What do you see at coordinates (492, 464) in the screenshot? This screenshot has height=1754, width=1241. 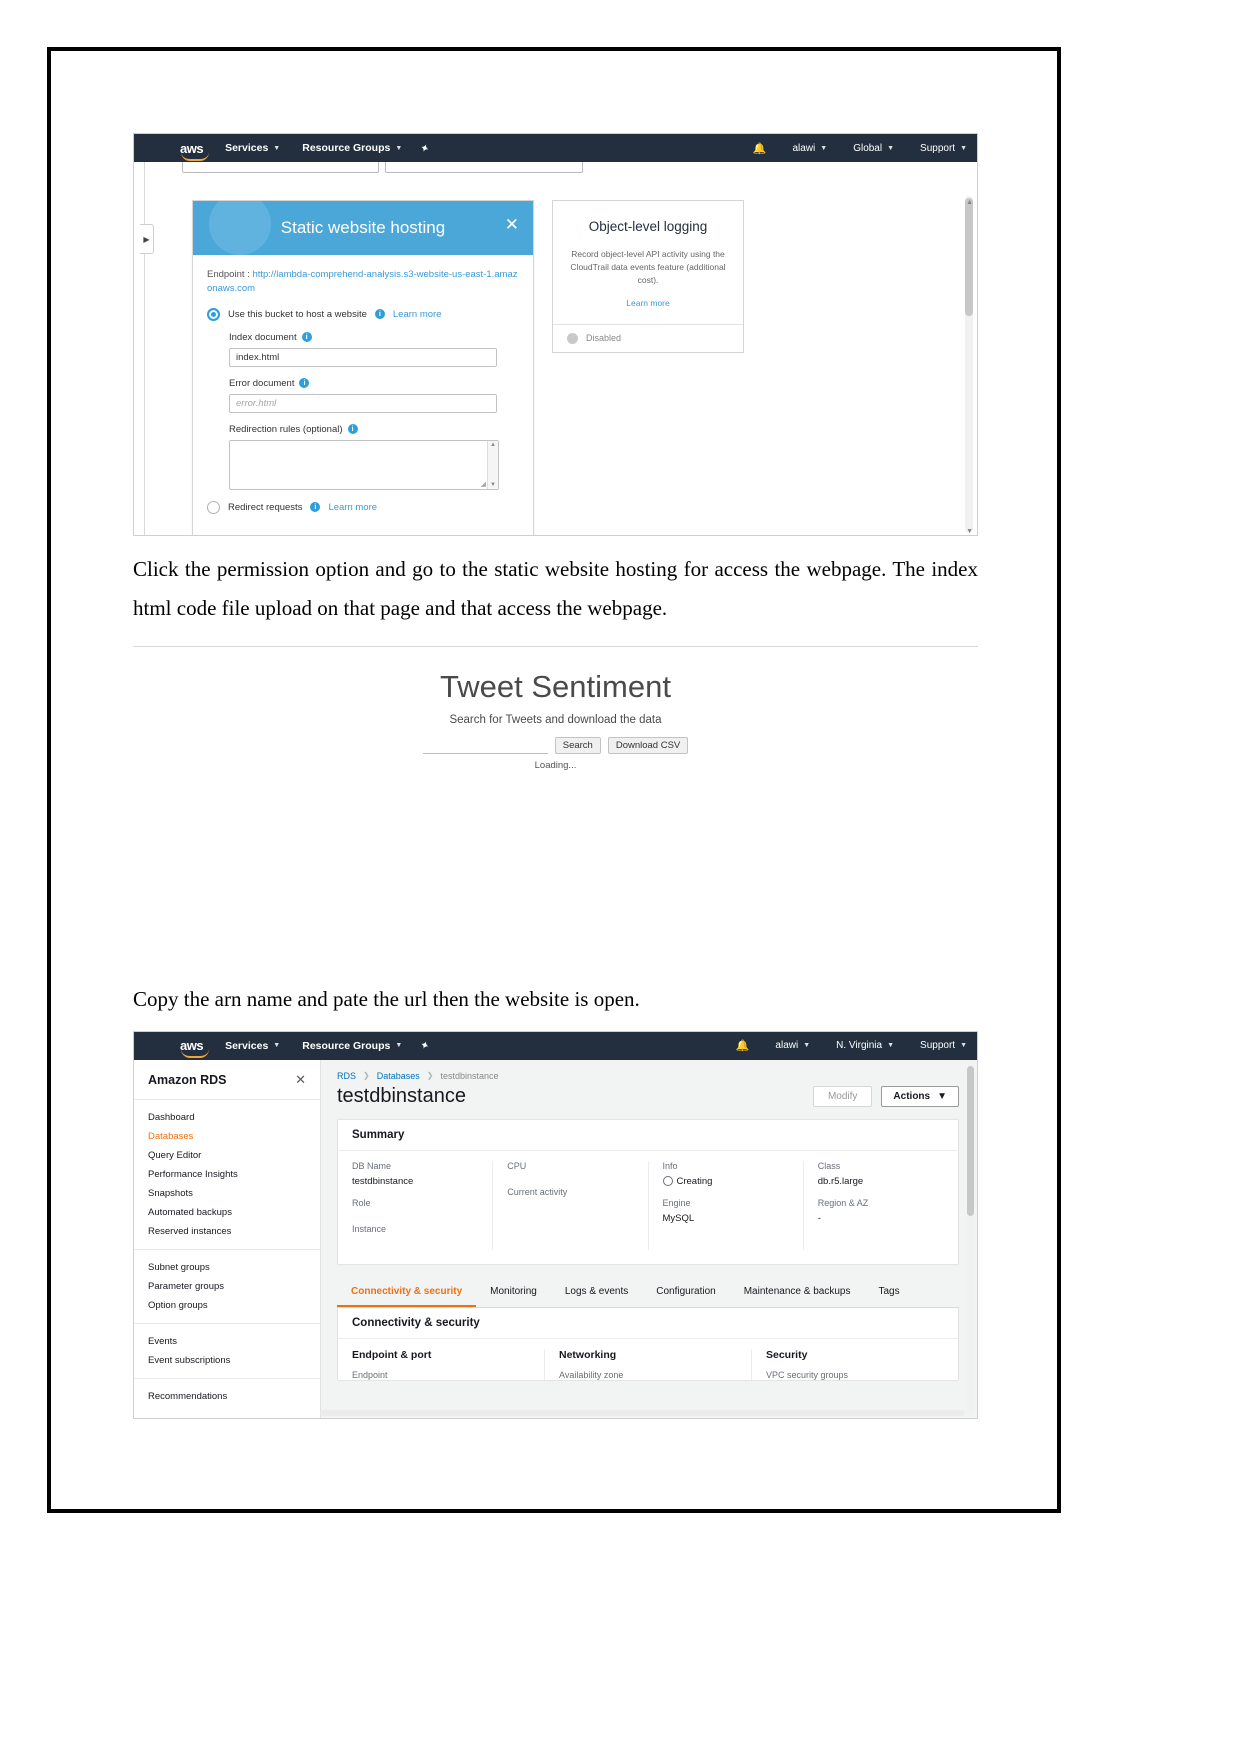 I see `textarea-scrollbar: ▲ ▼` at bounding box center [492, 464].